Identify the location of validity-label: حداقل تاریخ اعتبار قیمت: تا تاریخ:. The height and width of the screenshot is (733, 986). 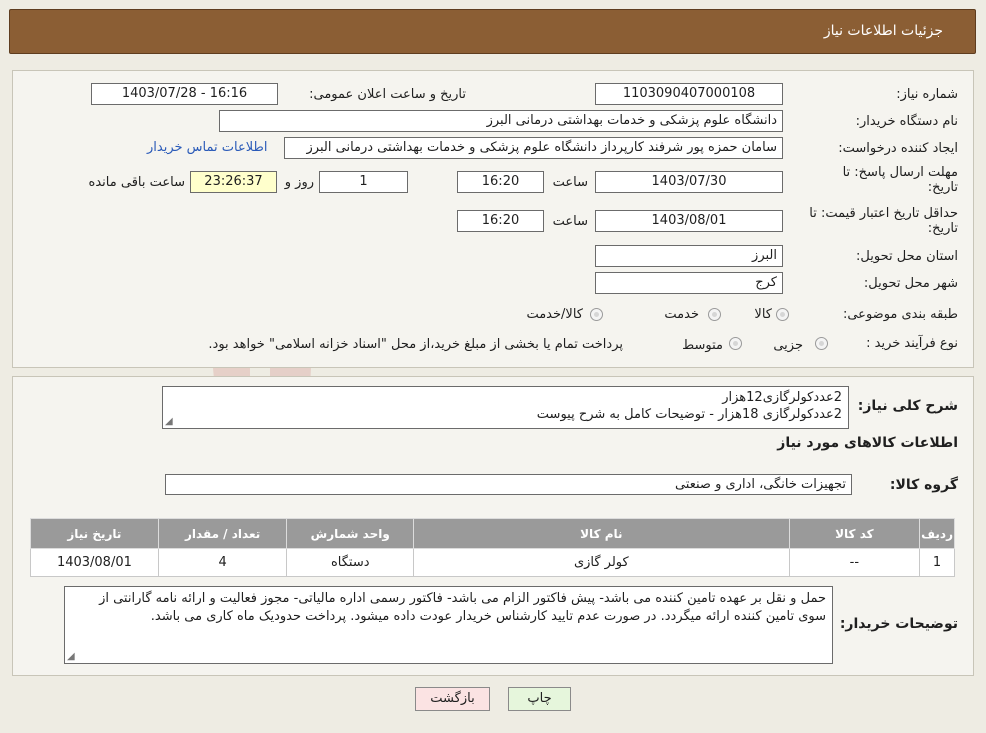
(883, 221).